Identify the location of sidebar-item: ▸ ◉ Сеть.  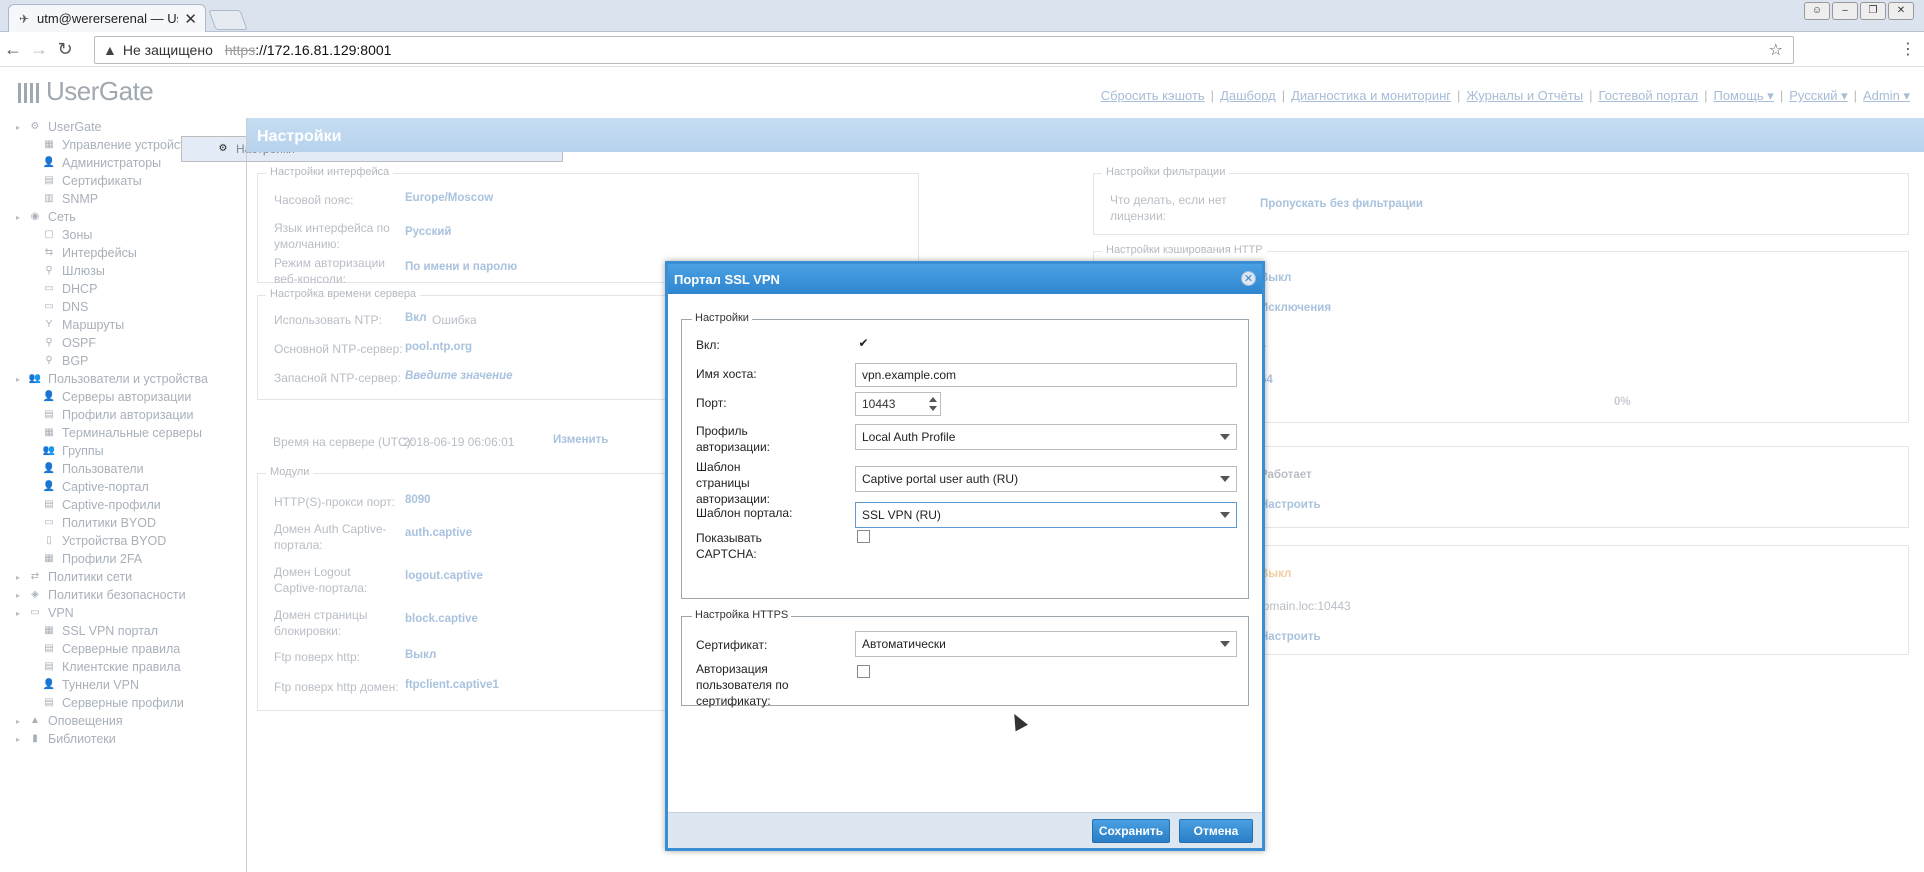
(127, 217).